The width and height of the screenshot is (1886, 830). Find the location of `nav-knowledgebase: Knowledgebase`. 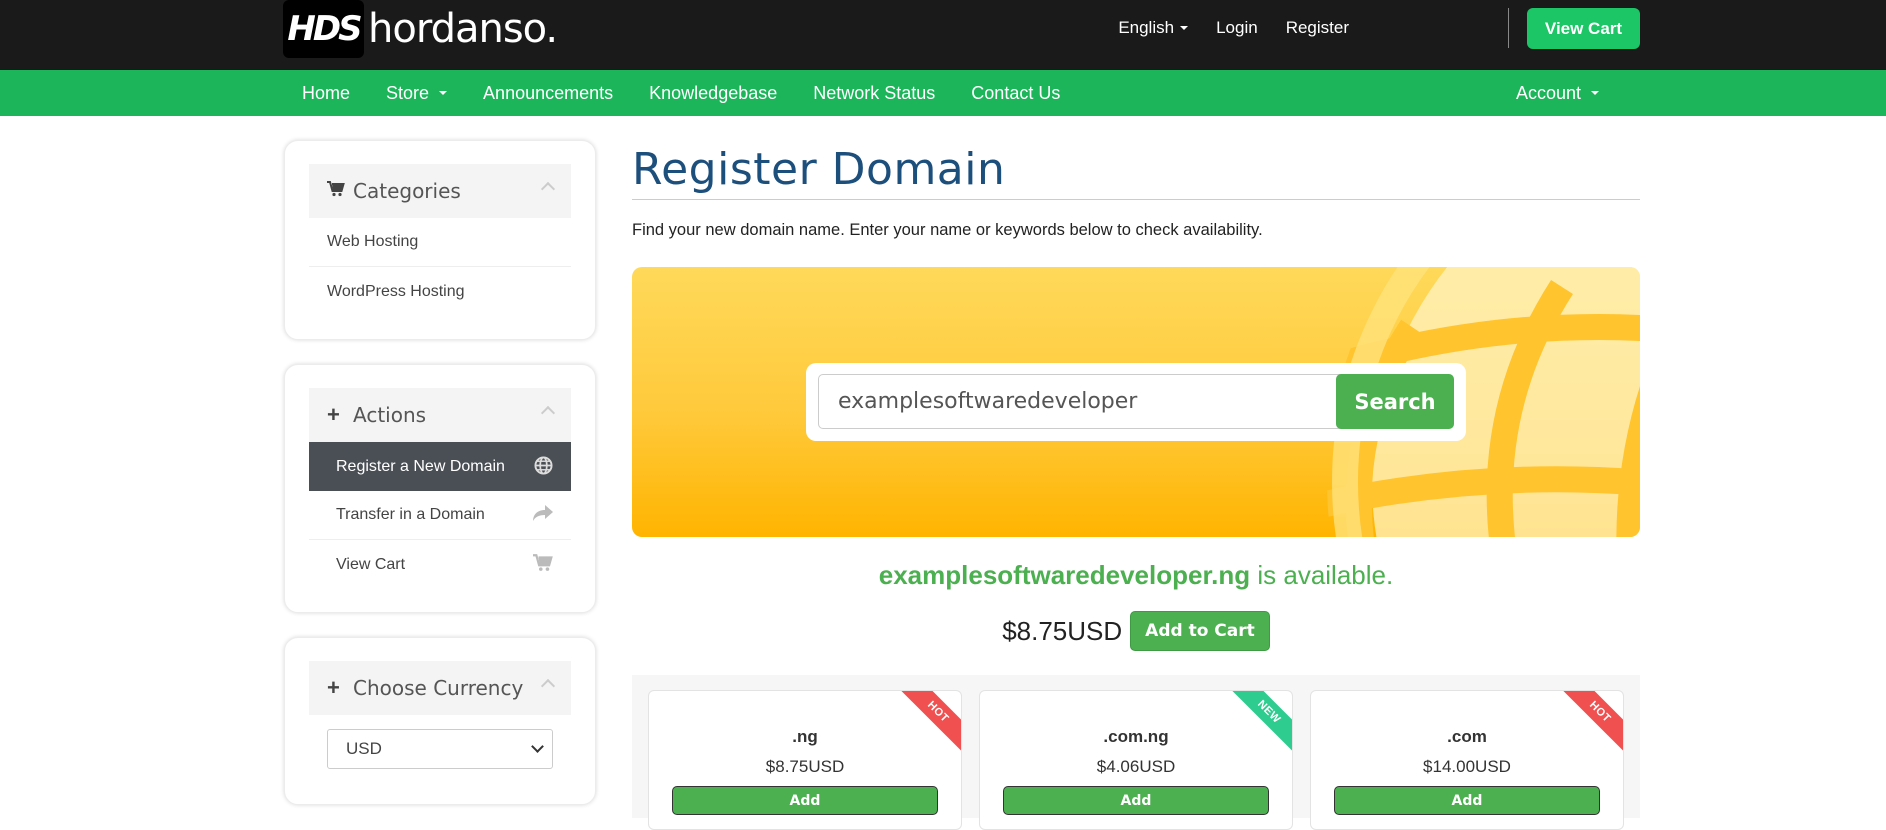

nav-knowledgebase: Knowledgebase is located at coordinates (713, 93).